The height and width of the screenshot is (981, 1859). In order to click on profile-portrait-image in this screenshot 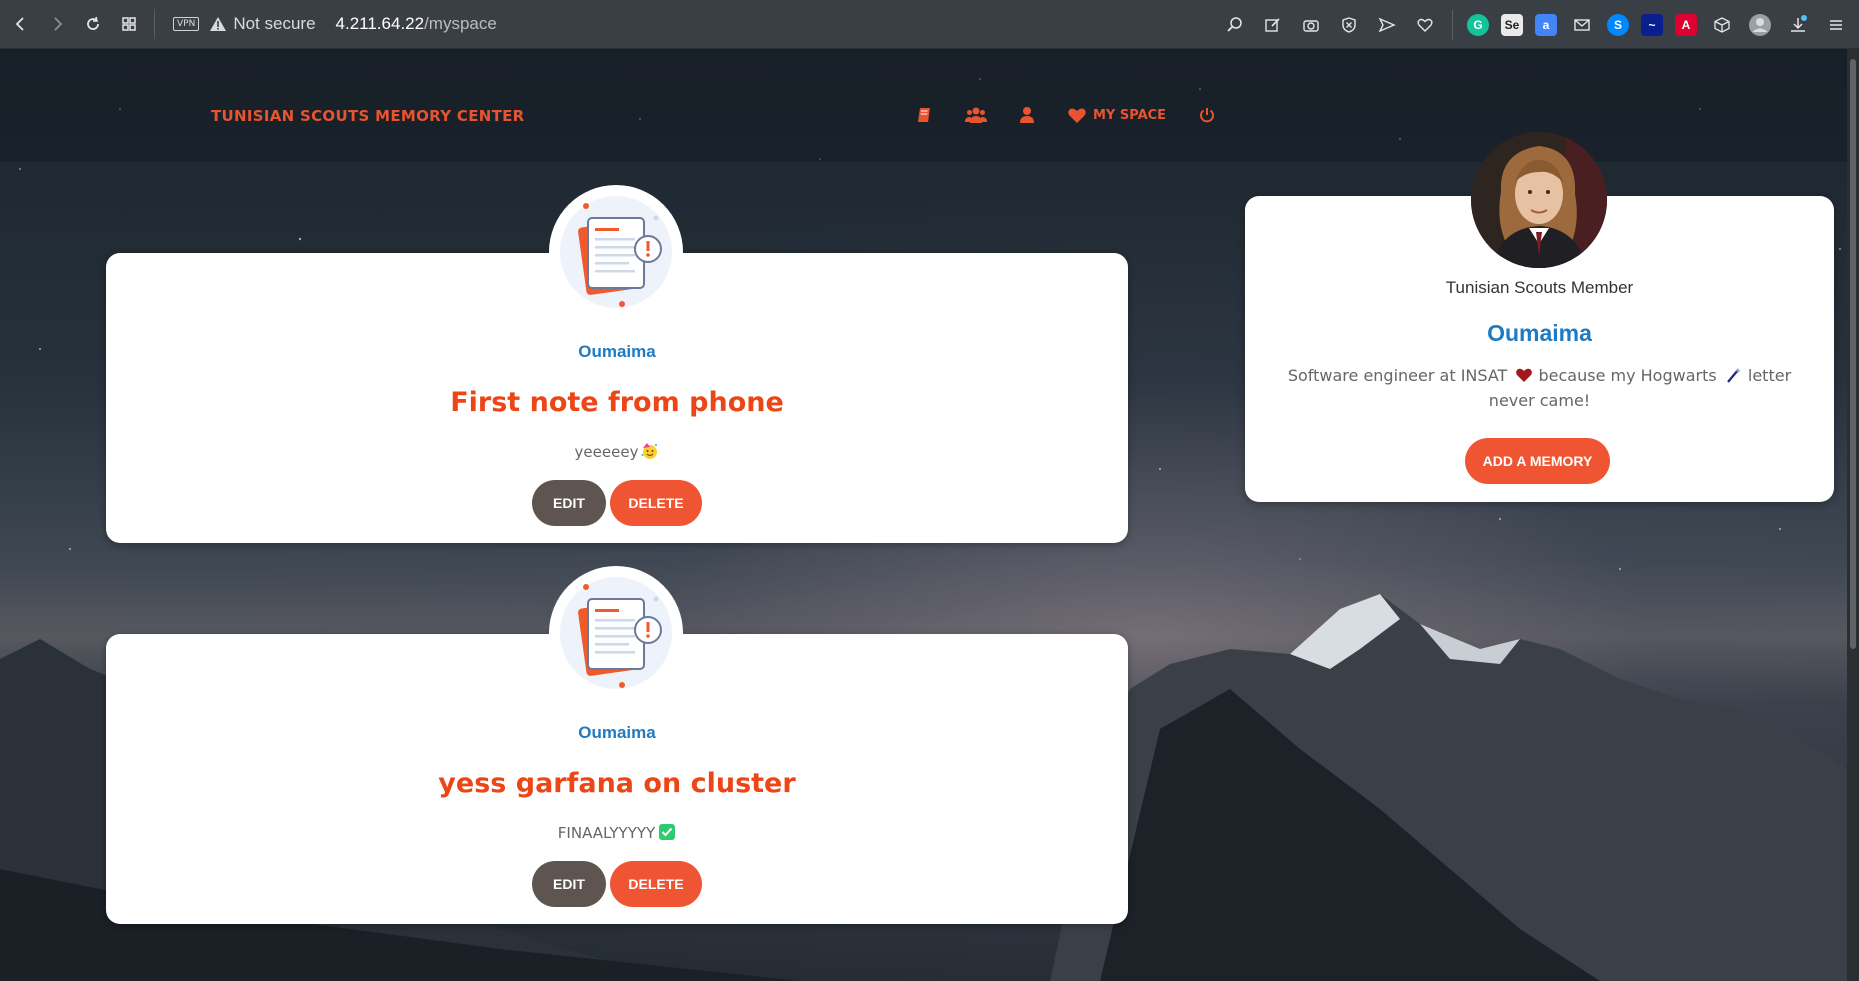, I will do `click(1539, 200)`.